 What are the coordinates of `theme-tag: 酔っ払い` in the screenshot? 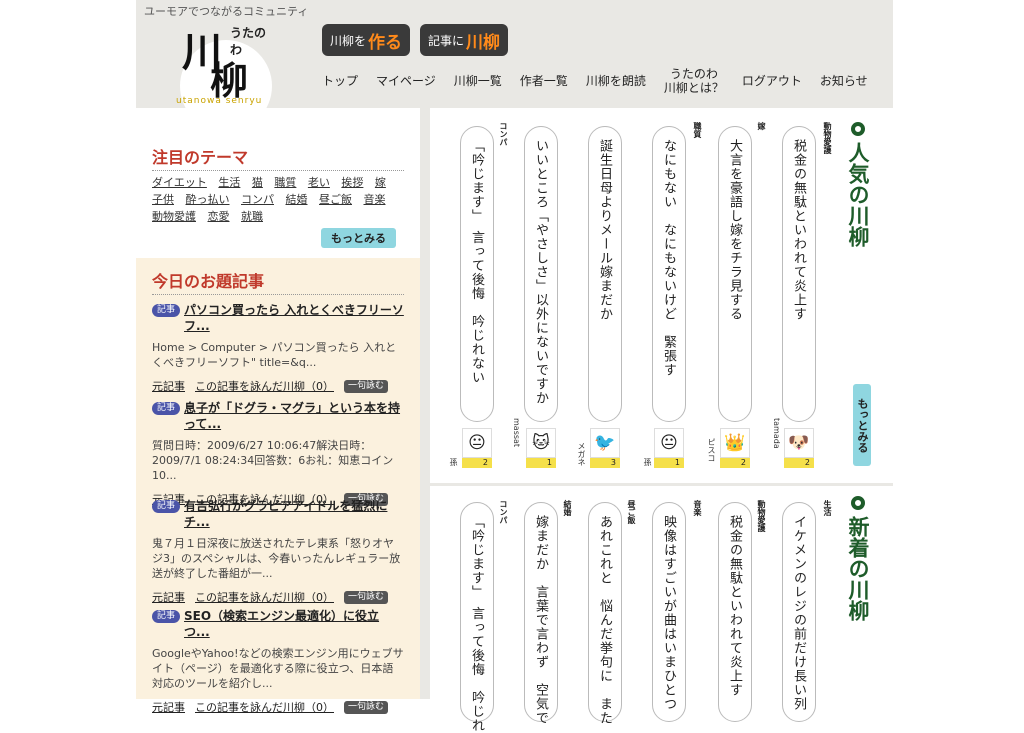 It's located at (208, 199).